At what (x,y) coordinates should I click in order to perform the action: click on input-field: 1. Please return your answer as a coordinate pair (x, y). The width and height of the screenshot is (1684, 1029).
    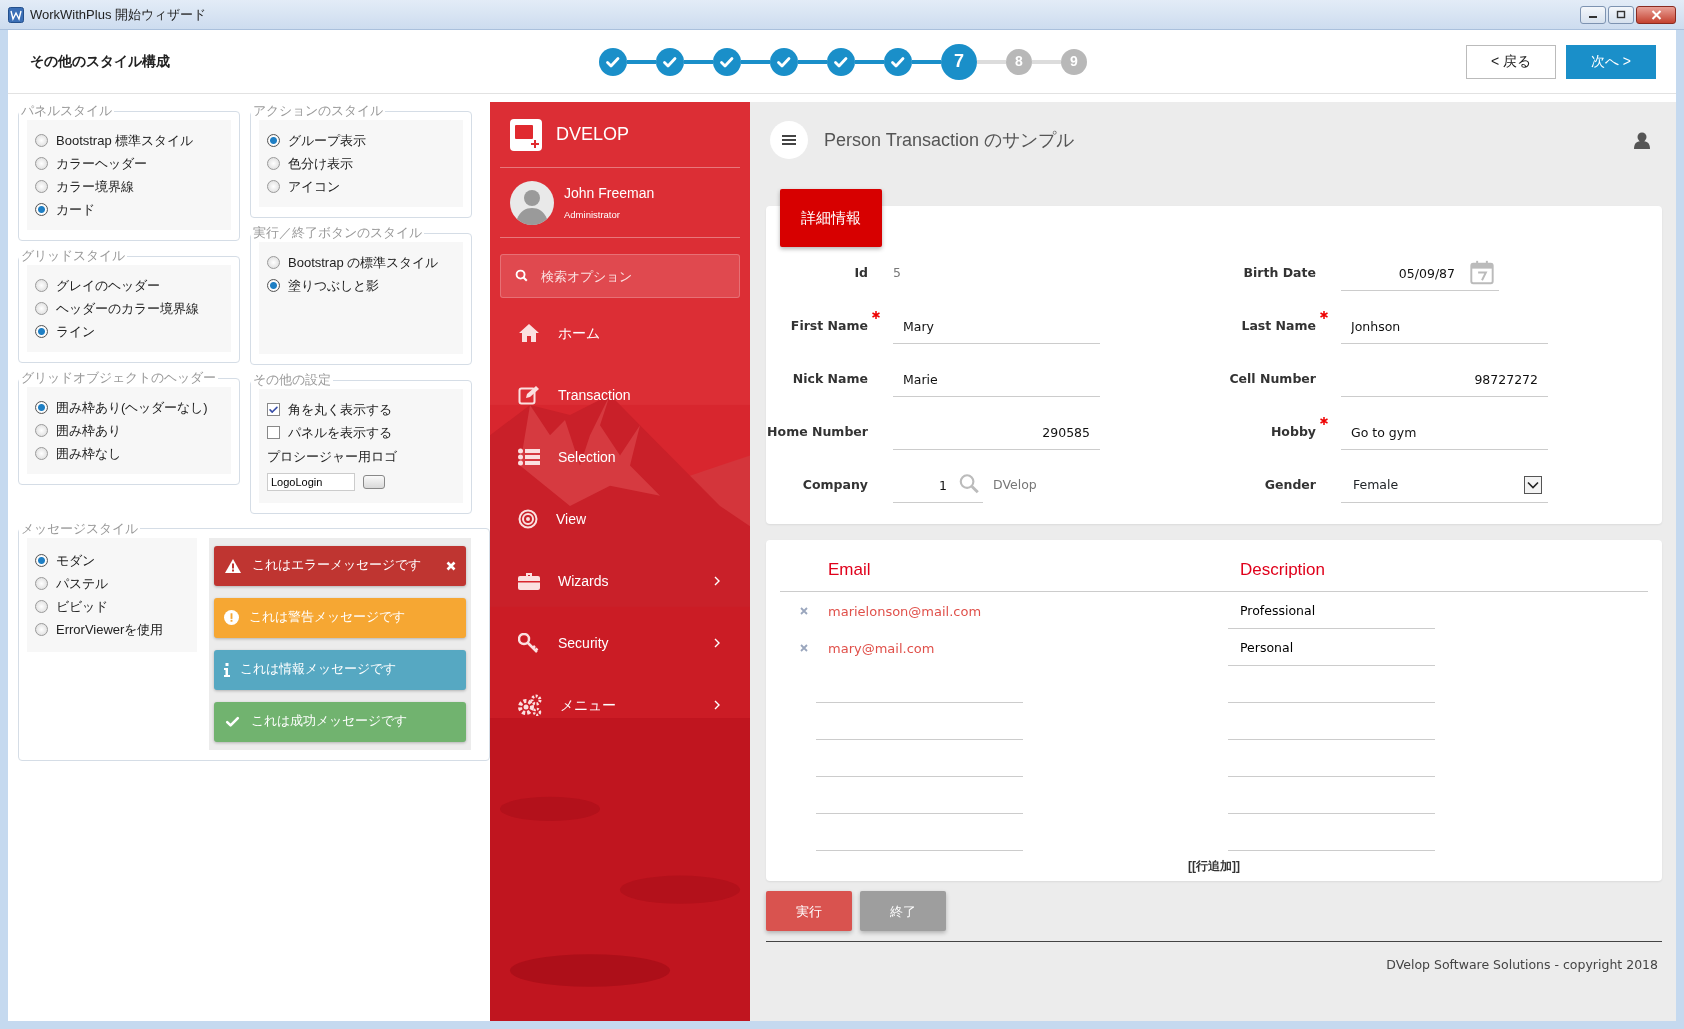
    Looking at the image, I should click on (925, 486).